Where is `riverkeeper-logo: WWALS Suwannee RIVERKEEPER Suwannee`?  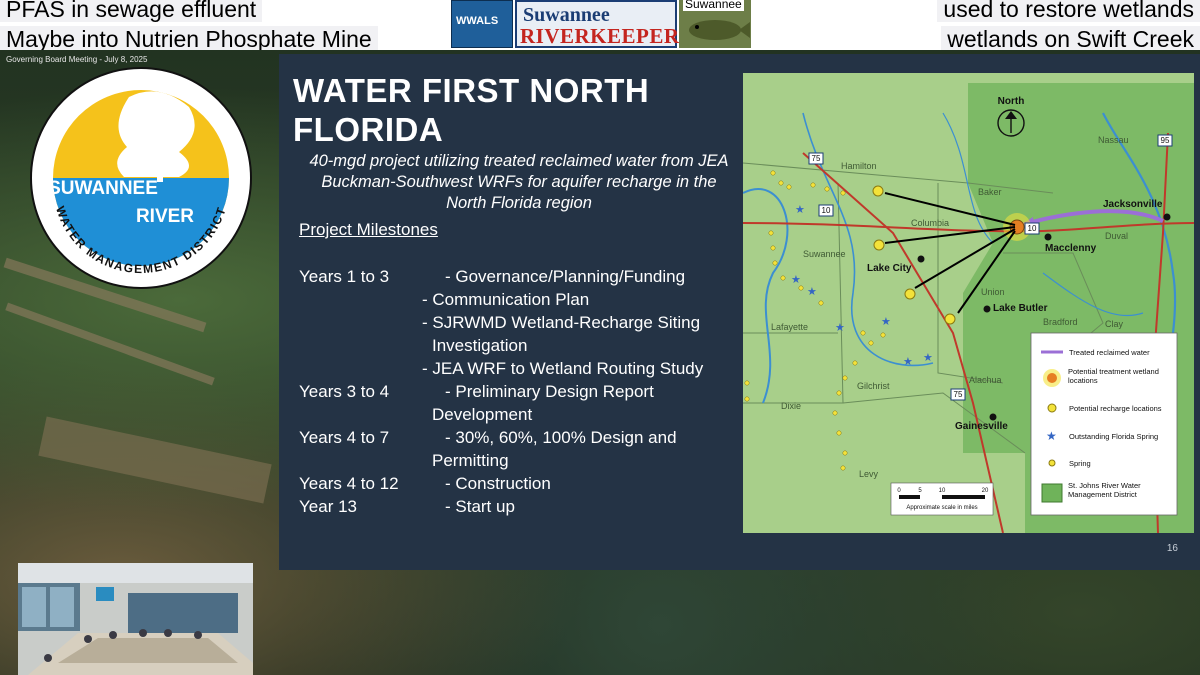
riverkeeper-logo: WWALS Suwannee RIVERKEEPER Suwannee is located at coordinates (601, 25).